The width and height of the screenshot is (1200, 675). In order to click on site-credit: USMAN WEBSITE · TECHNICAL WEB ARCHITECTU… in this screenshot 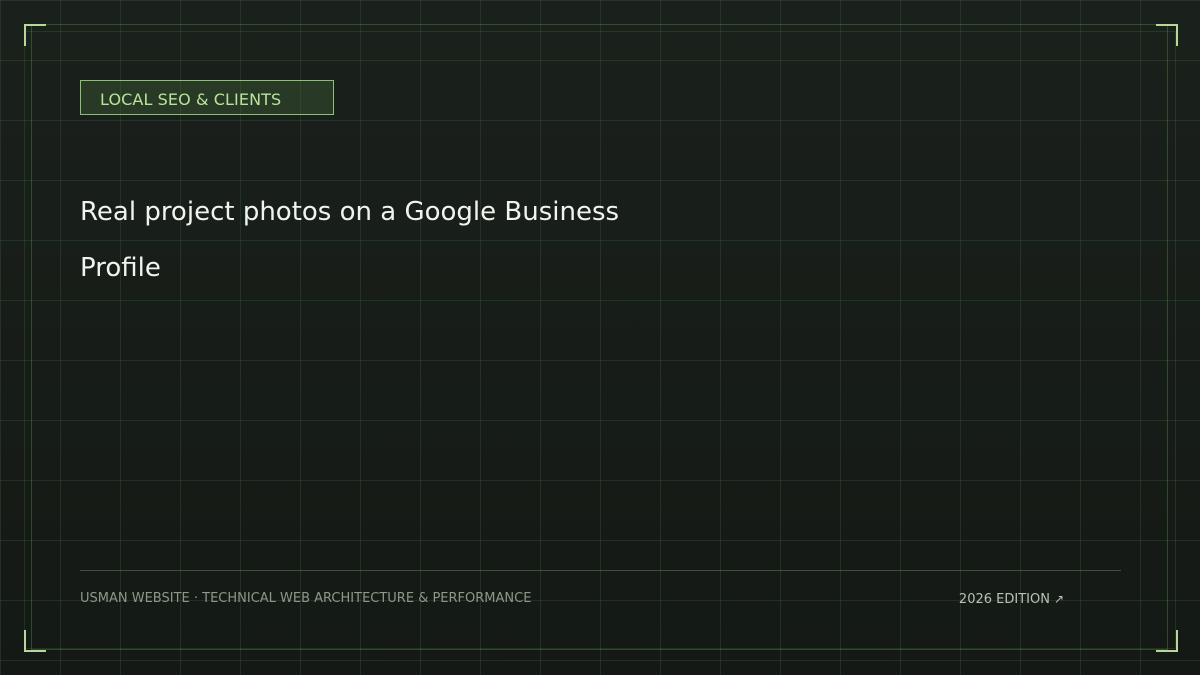, I will do `click(306, 598)`.